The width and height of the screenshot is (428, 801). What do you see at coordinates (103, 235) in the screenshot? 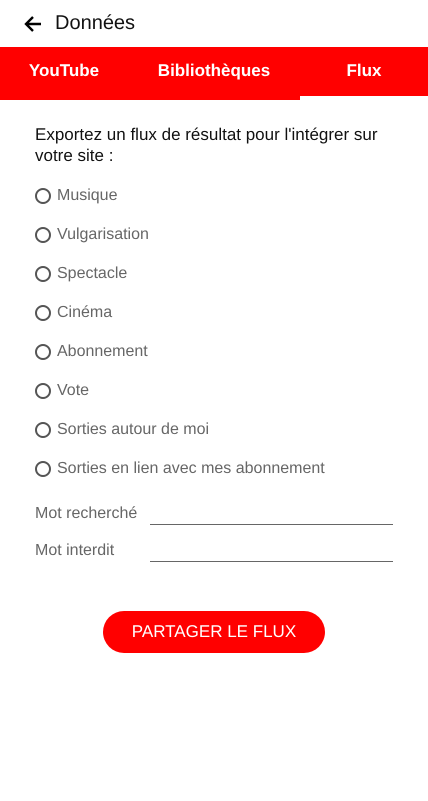
I see `radio-label: Vulgarisation` at bounding box center [103, 235].